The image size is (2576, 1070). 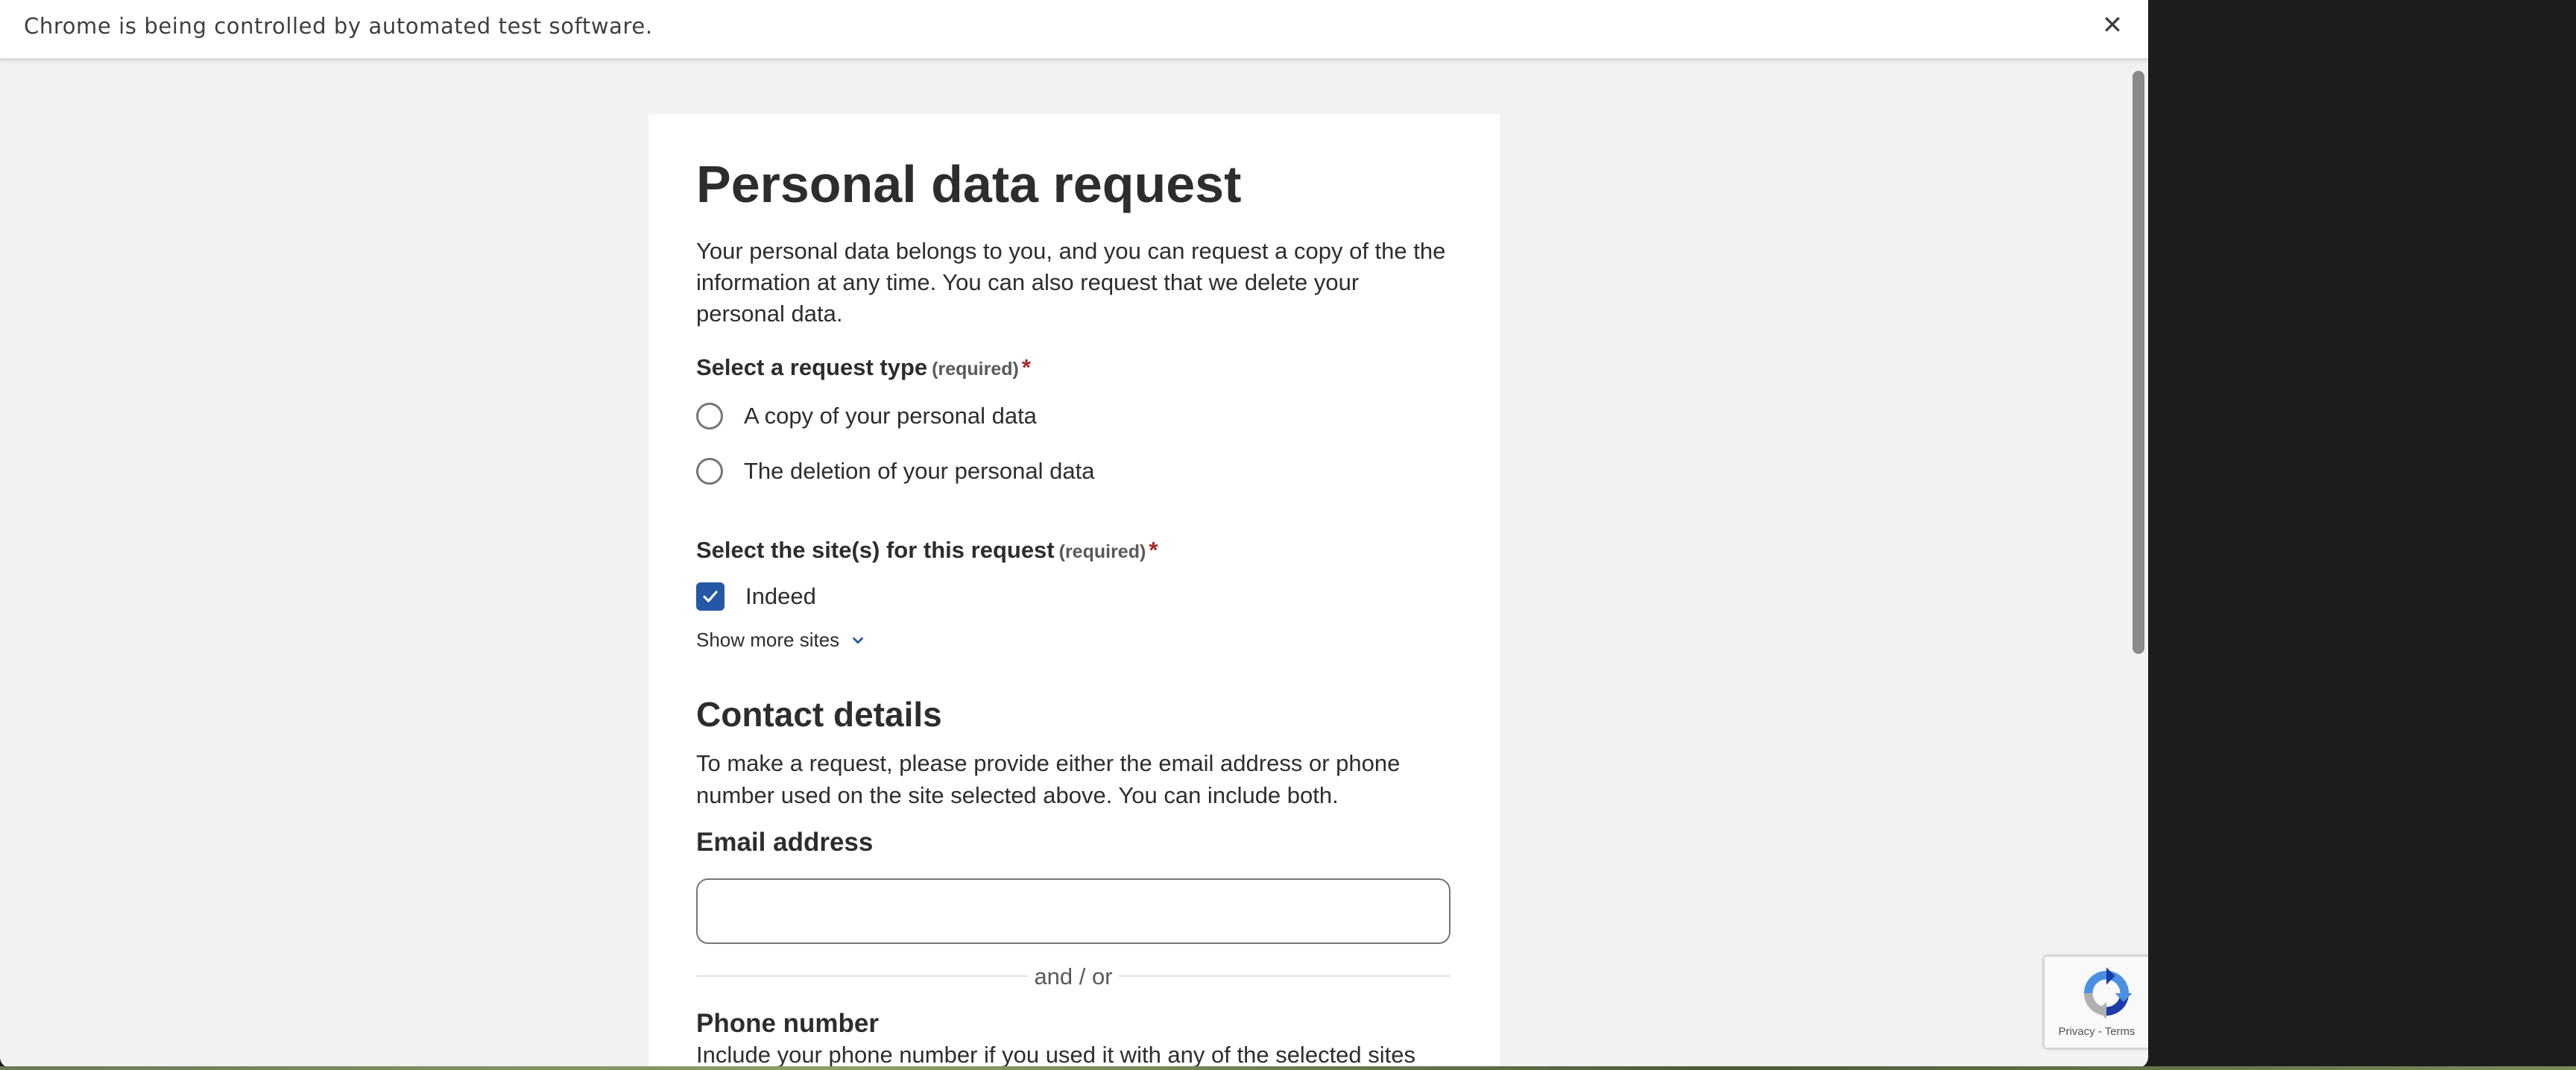 I want to click on and-or-divider: and / or, so click(x=1073, y=976).